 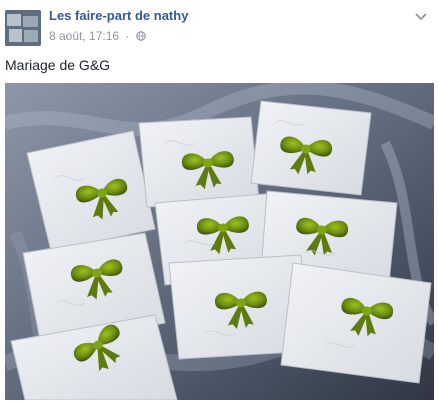 I want to click on avatar-image, so click(x=23, y=28).